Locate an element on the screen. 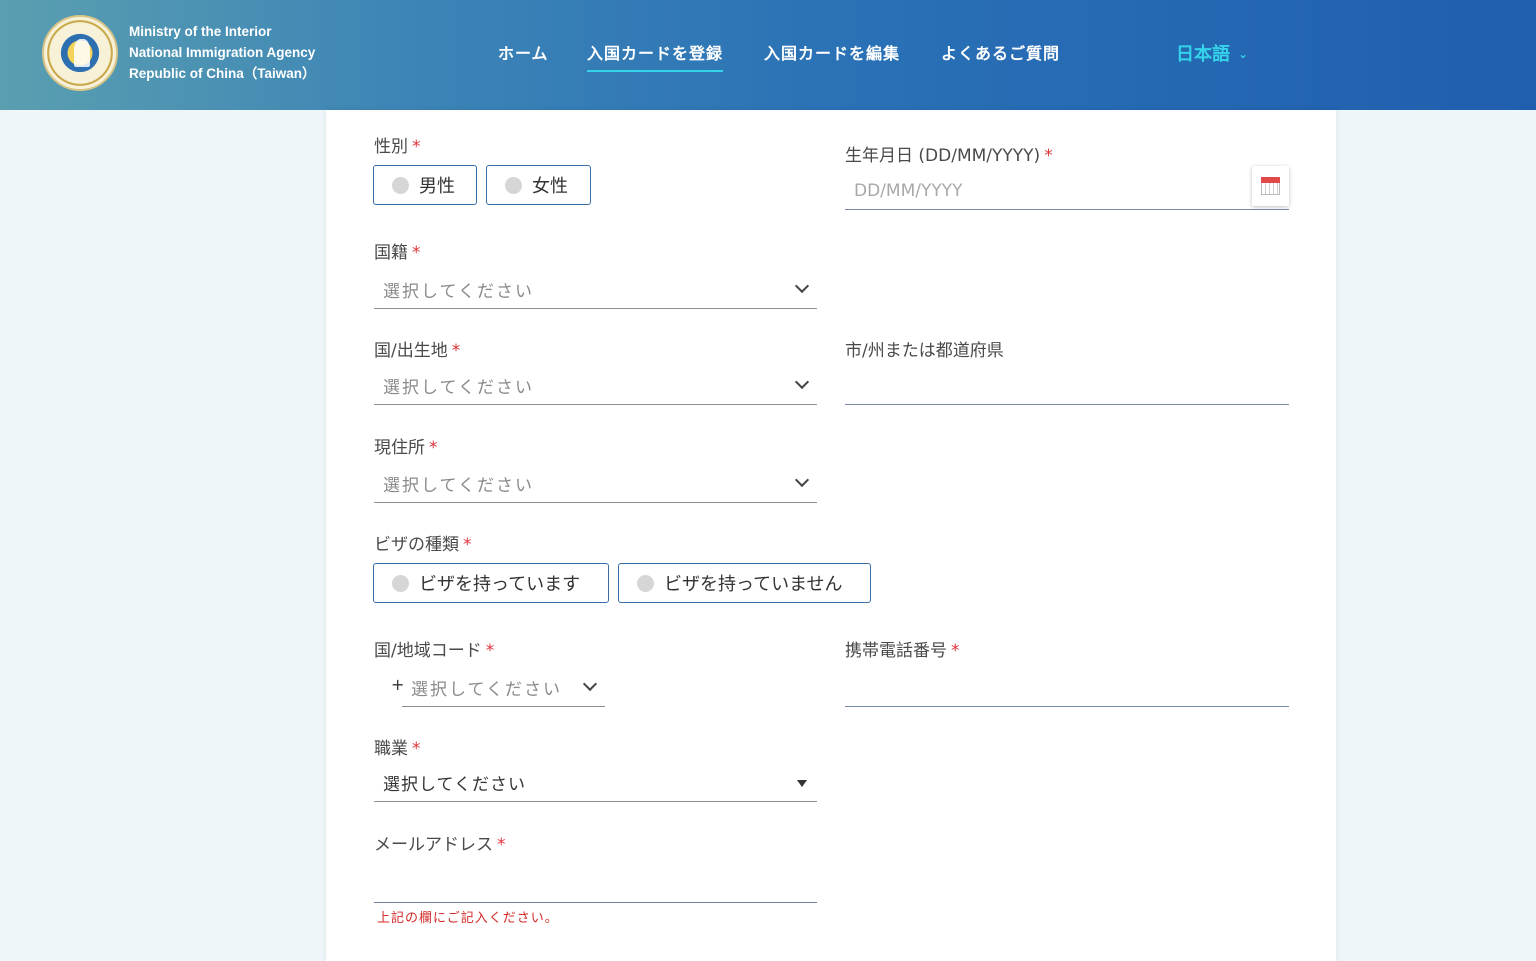 The width and height of the screenshot is (1536, 961). agency-line-3: Republic of China（Taiwan） is located at coordinates (222, 73).